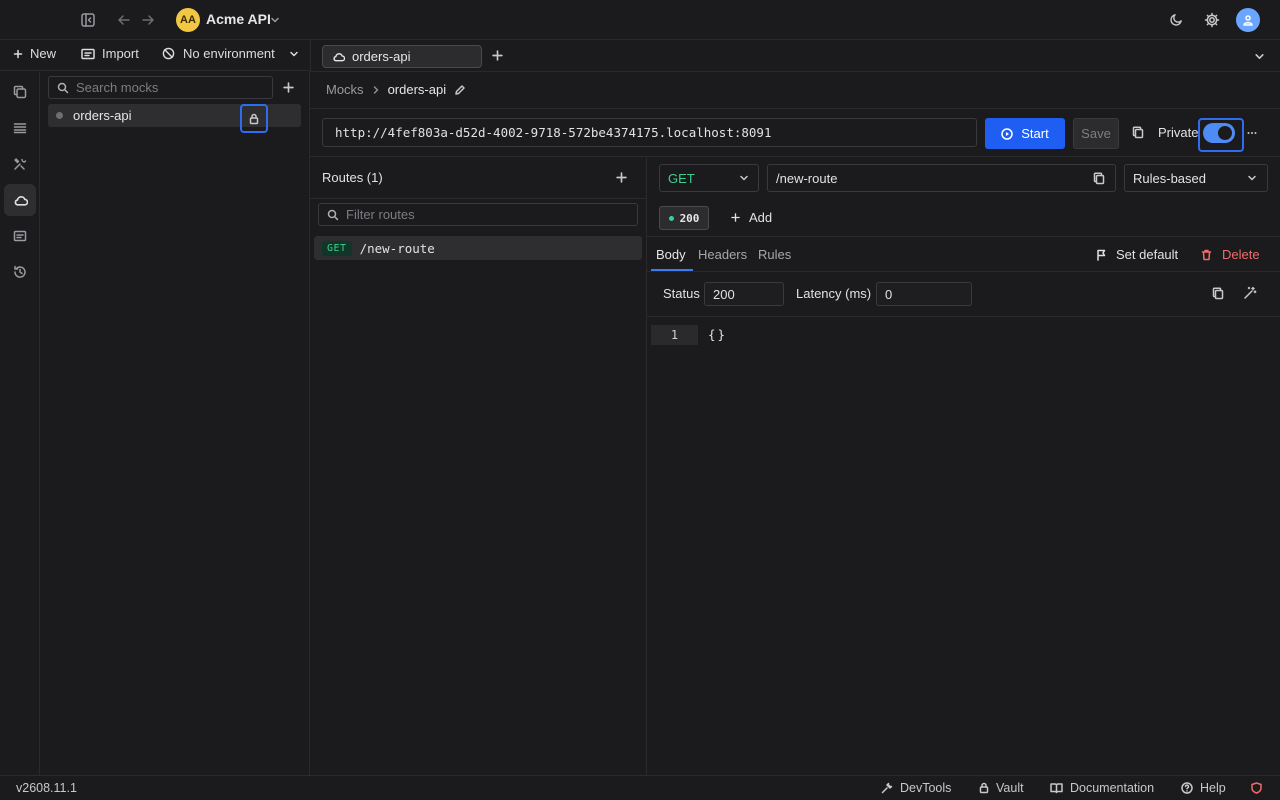 This screenshot has height=800, width=1280. I want to click on pencil-icon, so click(460, 90).